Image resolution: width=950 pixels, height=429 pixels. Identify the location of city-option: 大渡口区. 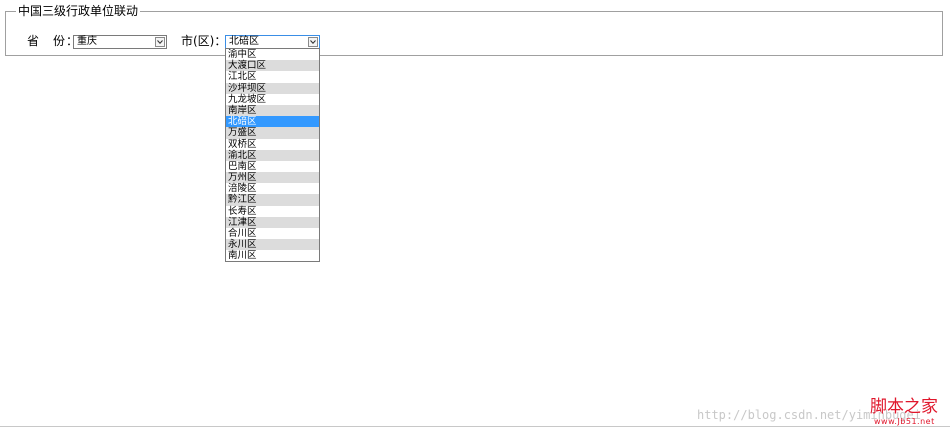
(272, 66).